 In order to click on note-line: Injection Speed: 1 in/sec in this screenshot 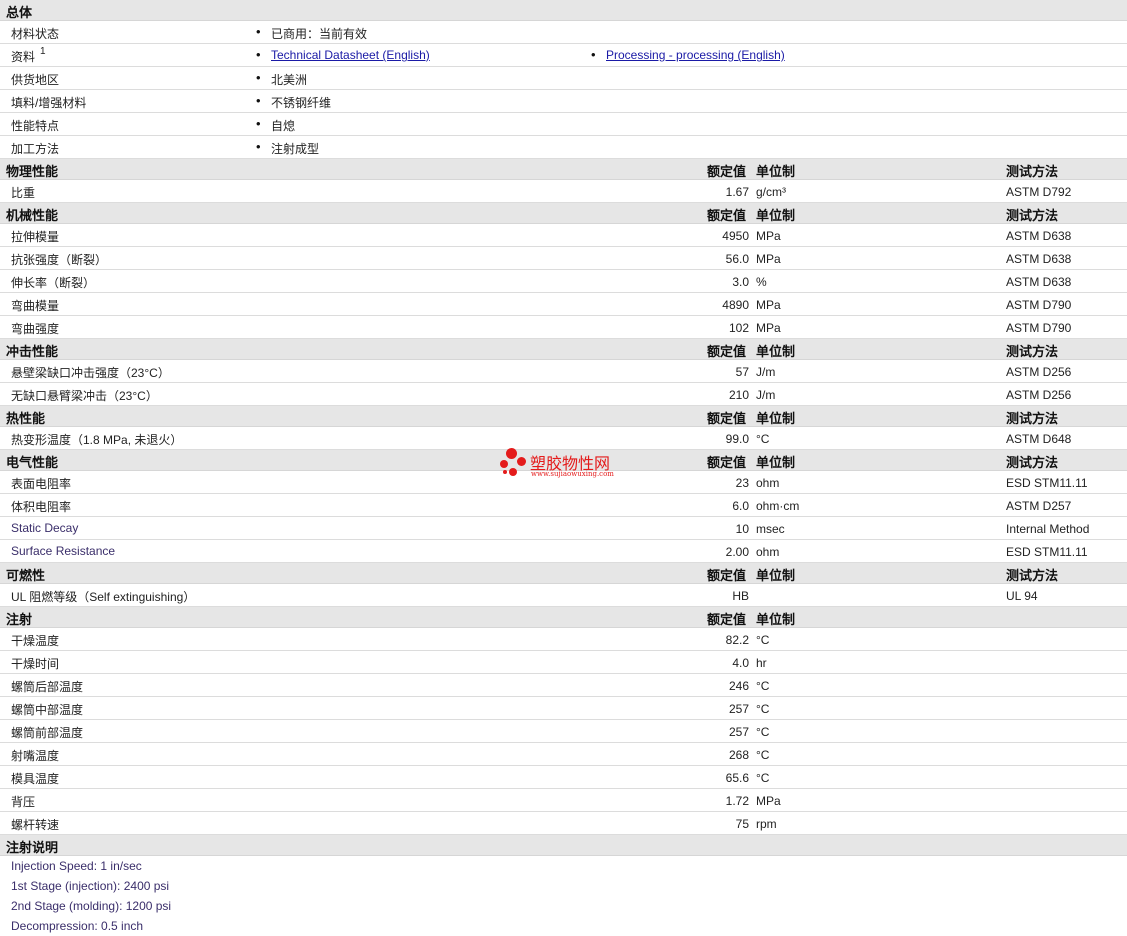, I will do `click(563, 866)`.